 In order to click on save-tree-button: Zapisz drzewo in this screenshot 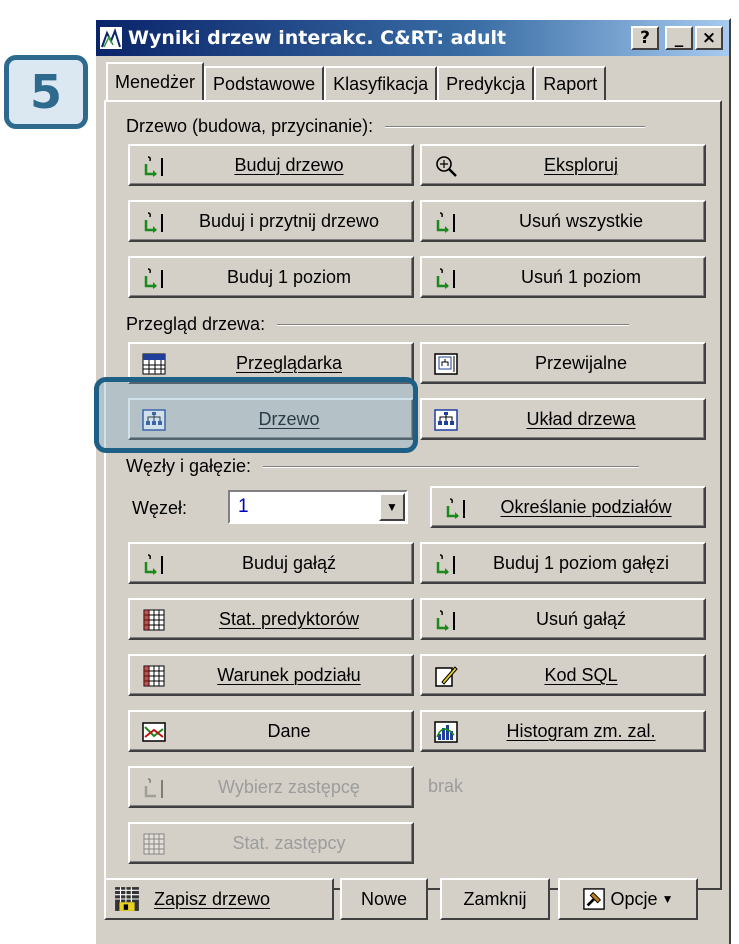, I will do `click(219, 899)`.